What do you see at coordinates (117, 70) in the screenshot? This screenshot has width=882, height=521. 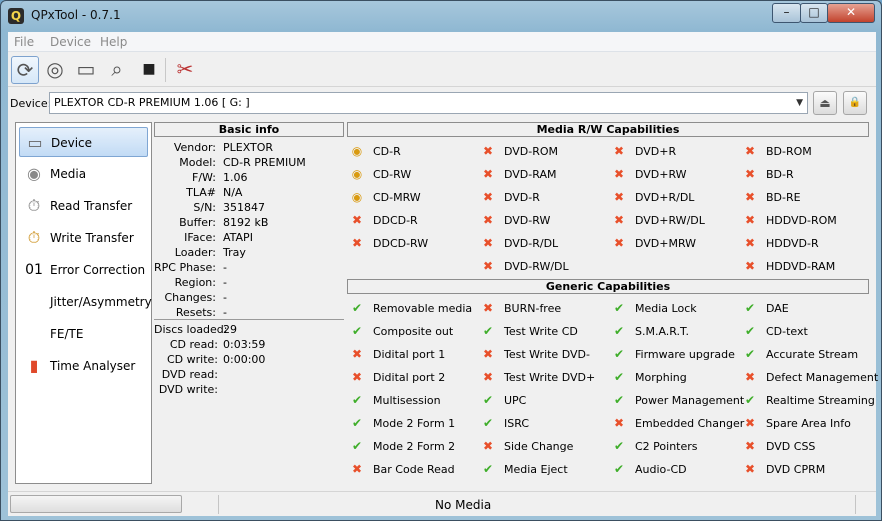 I see `scan-icon: ⌕` at bounding box center [117, 70].